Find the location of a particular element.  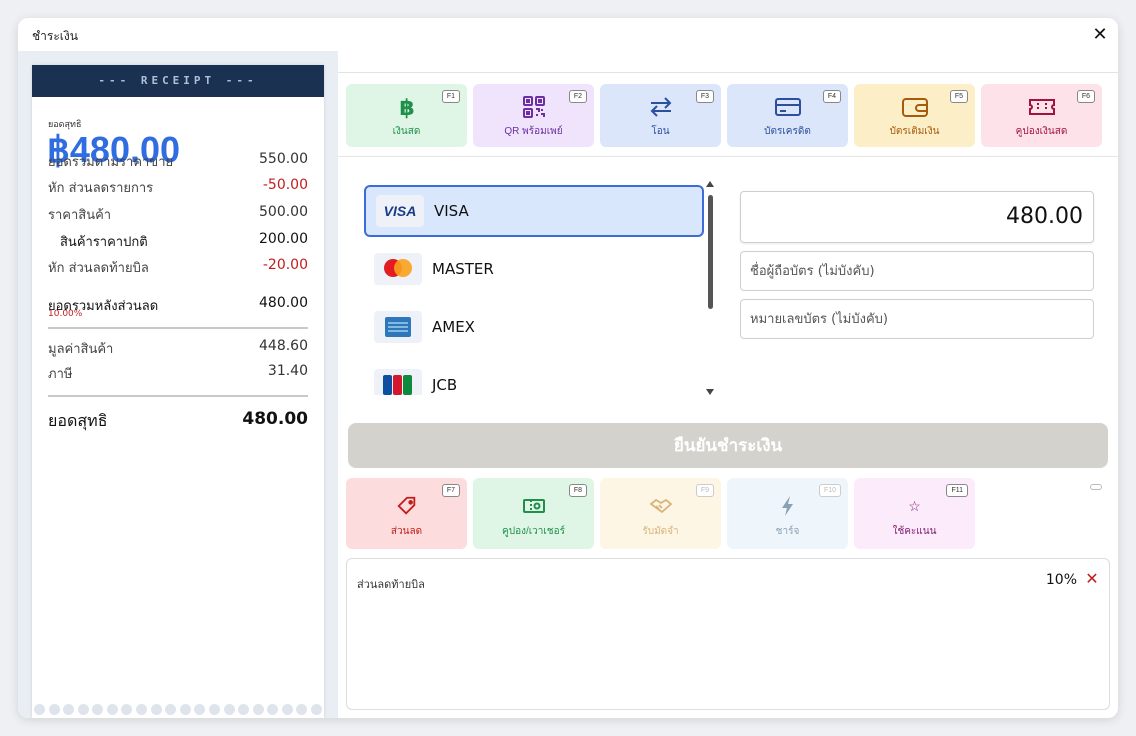

amount-input: 480.00 is located at coordinates (917, 217).